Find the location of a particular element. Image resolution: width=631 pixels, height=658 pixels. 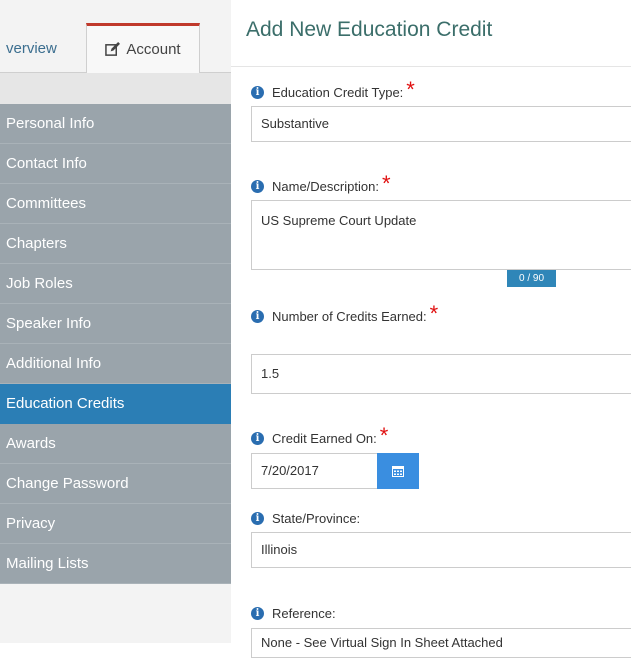

menu-spacer is located at coordinates (115, 88).